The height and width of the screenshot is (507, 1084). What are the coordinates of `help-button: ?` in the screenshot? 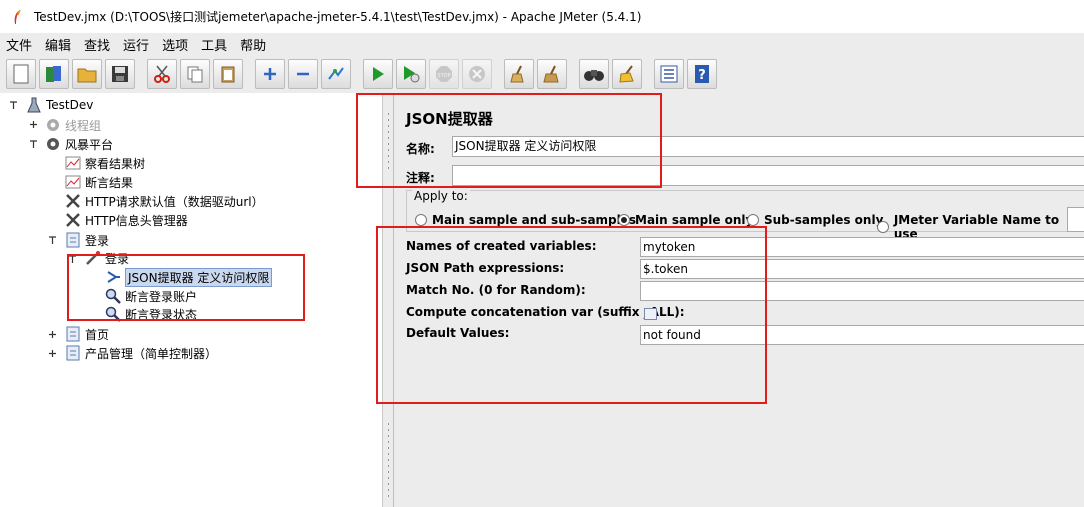 It's located at (702, 74).